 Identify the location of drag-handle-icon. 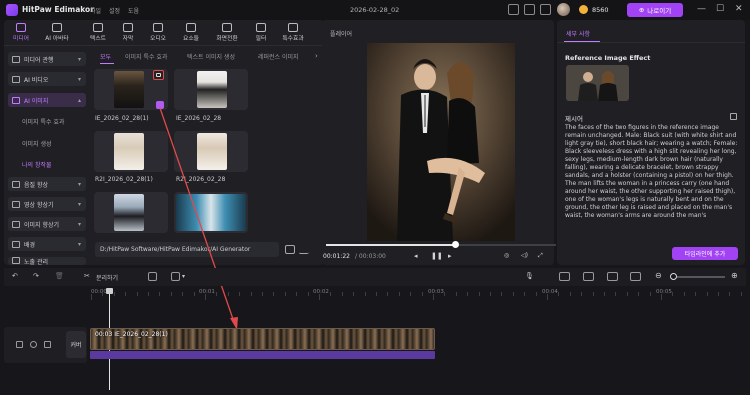
(160, 105).